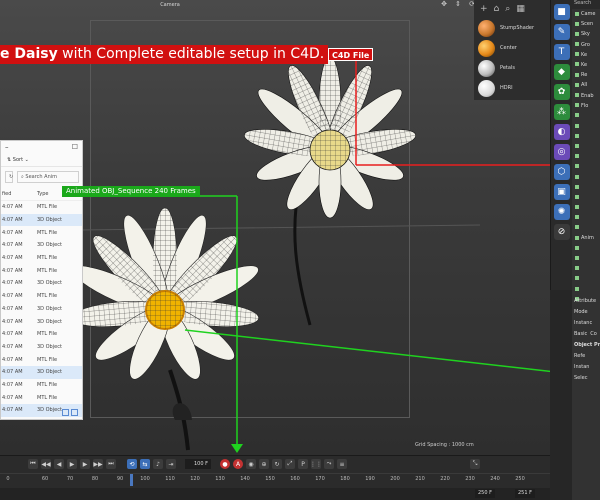 This screenshot has width=600, height=500. I want to click on object-row: Enab, so click(586, 96).